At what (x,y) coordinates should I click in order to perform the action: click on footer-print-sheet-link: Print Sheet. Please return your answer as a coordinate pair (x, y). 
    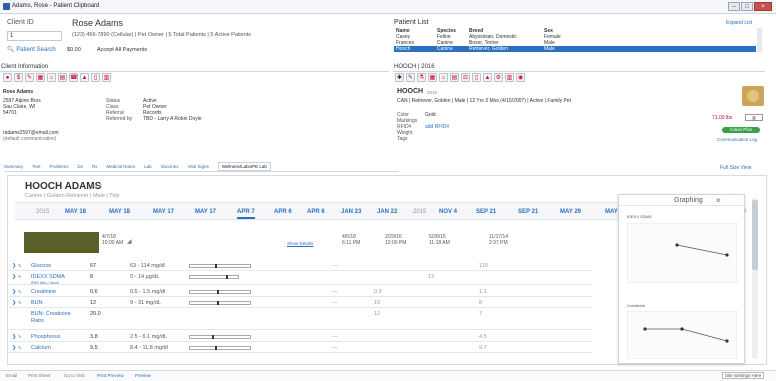
    Looking at the image, I should click on (39, 375).